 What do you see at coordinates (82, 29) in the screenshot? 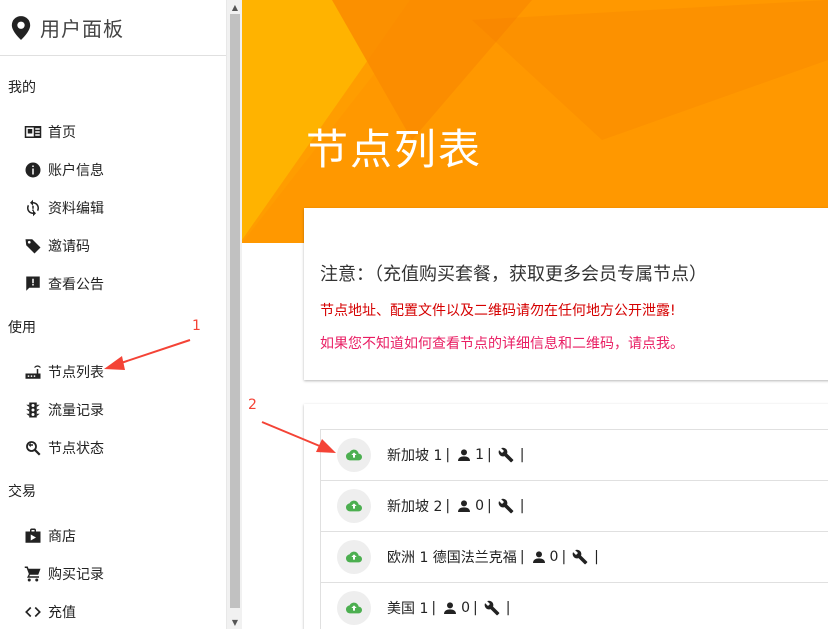
I see `sidebar-title: 用户面板` at bounding box center [82, 29].